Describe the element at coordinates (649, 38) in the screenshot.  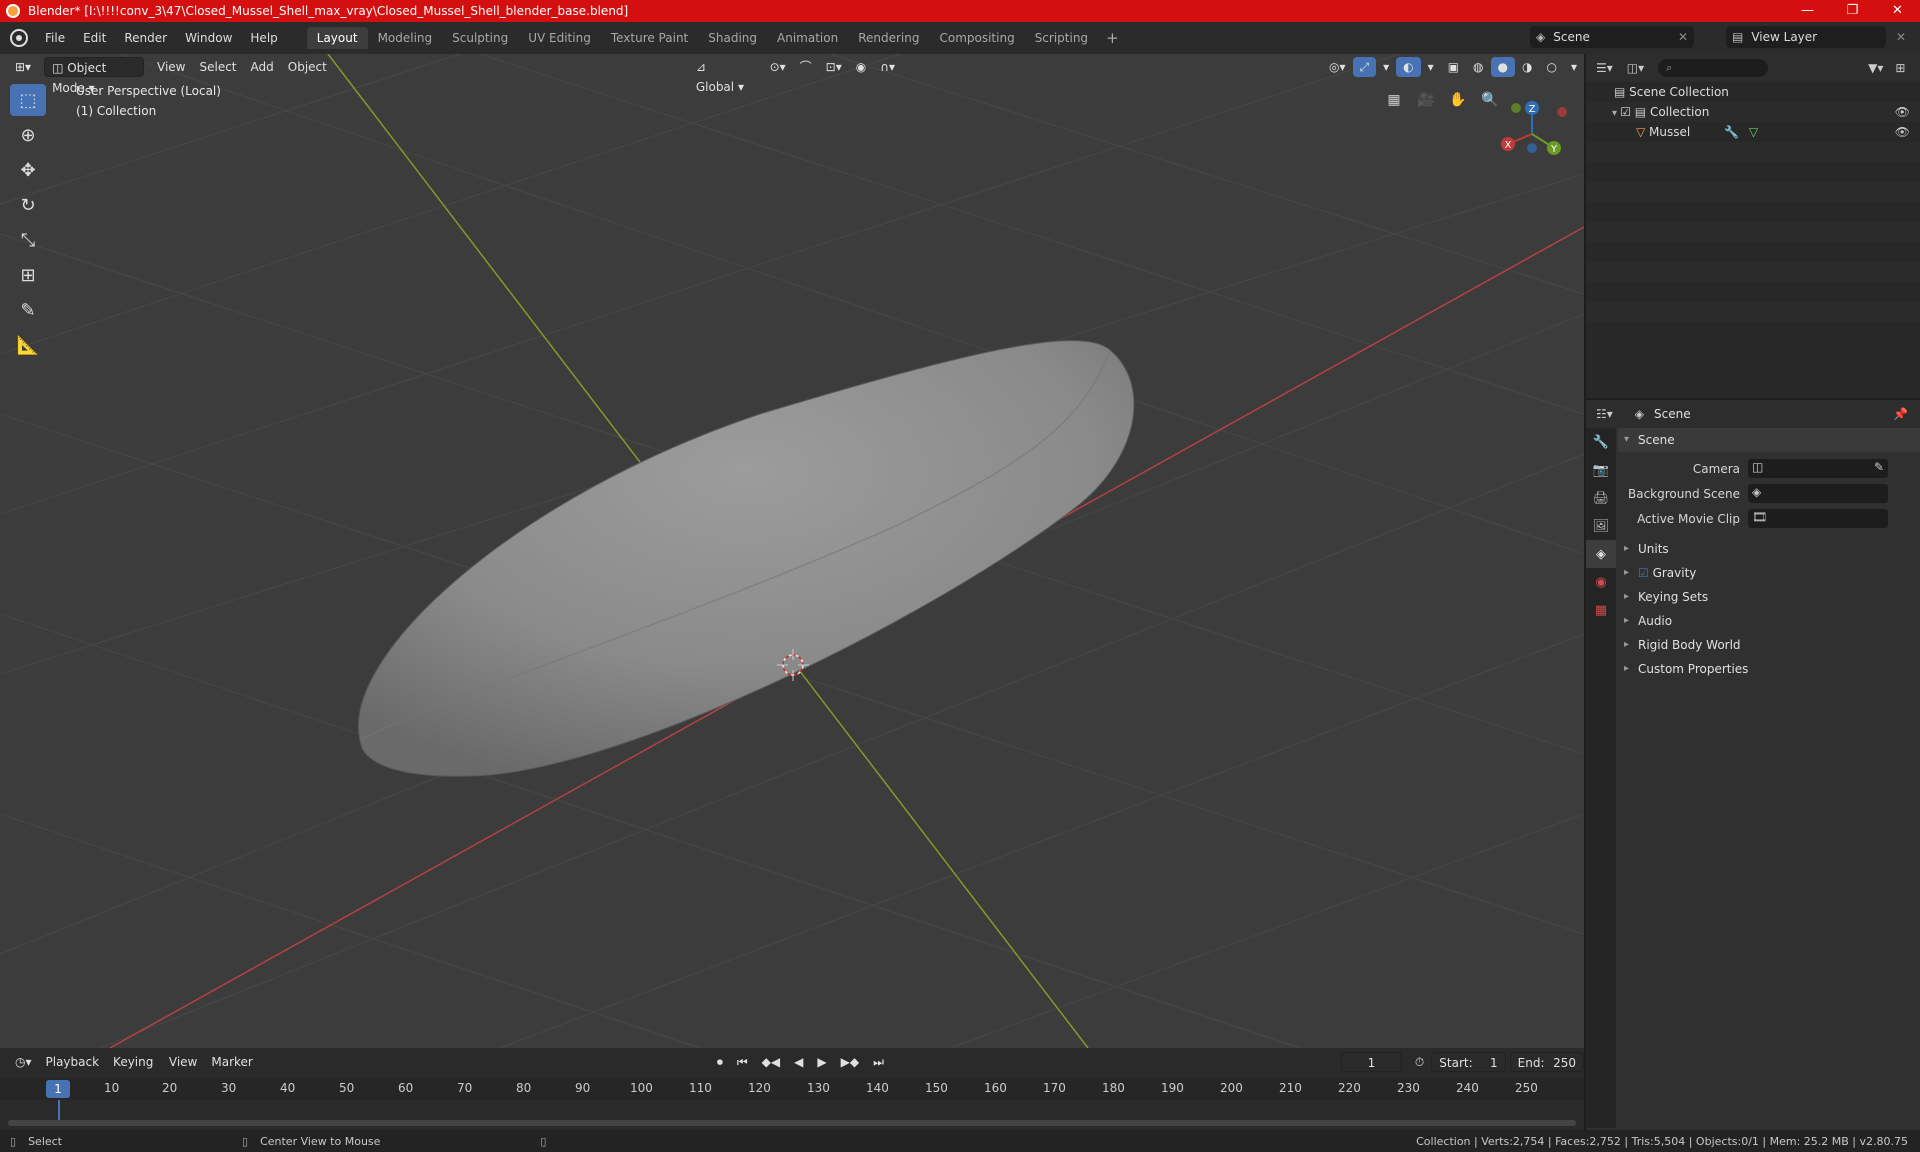
I see `tab-texture-paint: Texture Paint` at that location.